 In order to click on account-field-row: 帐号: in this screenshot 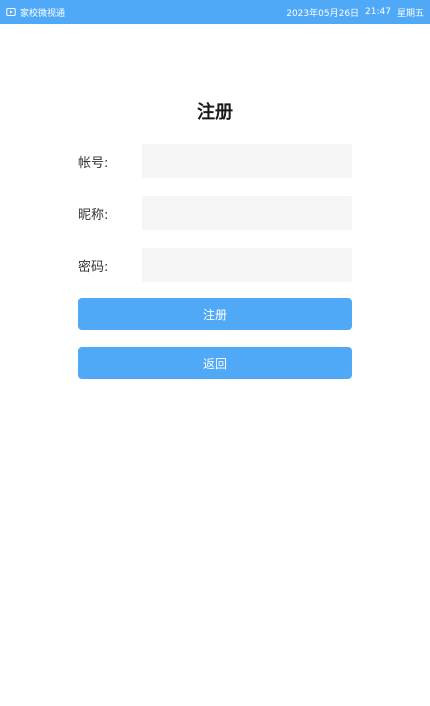, I will do `click(215, 161)`.